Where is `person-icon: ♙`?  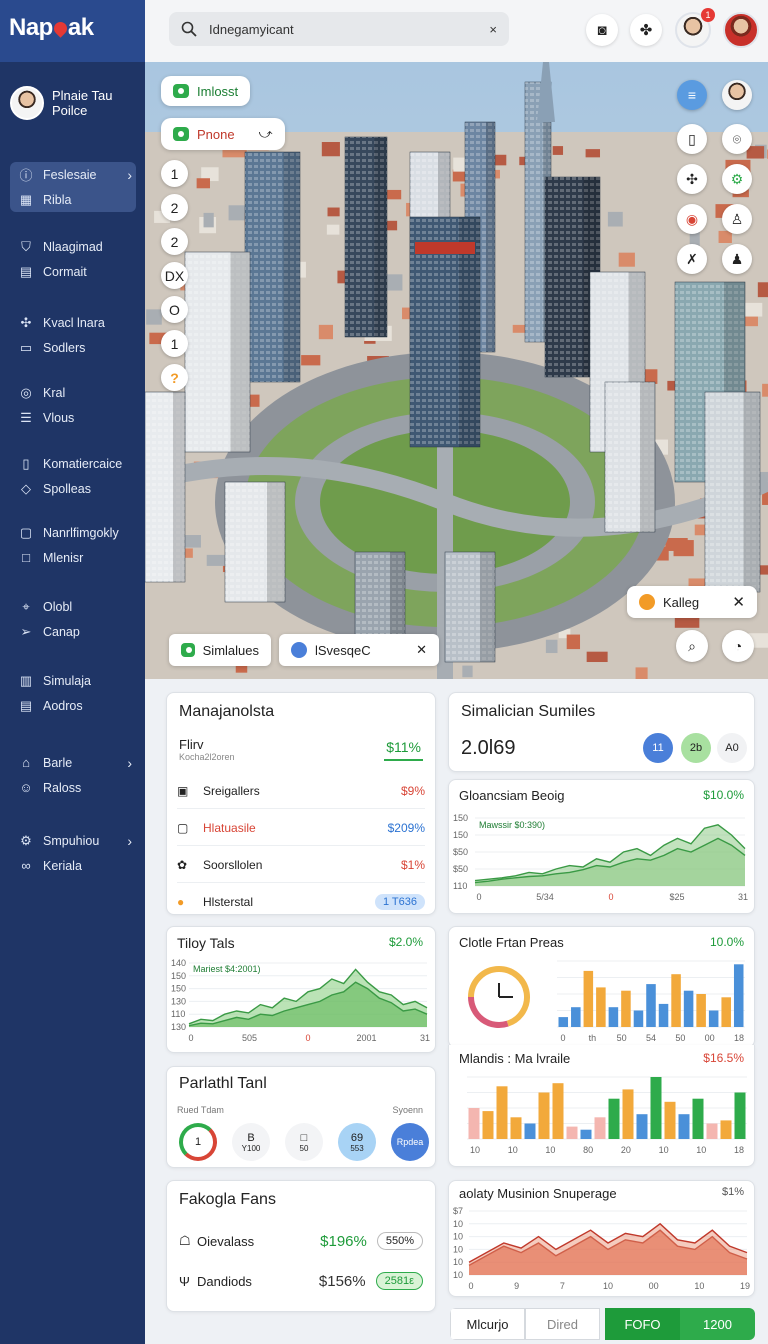 person-icon: ♙ is located at coordinates (737, 219).